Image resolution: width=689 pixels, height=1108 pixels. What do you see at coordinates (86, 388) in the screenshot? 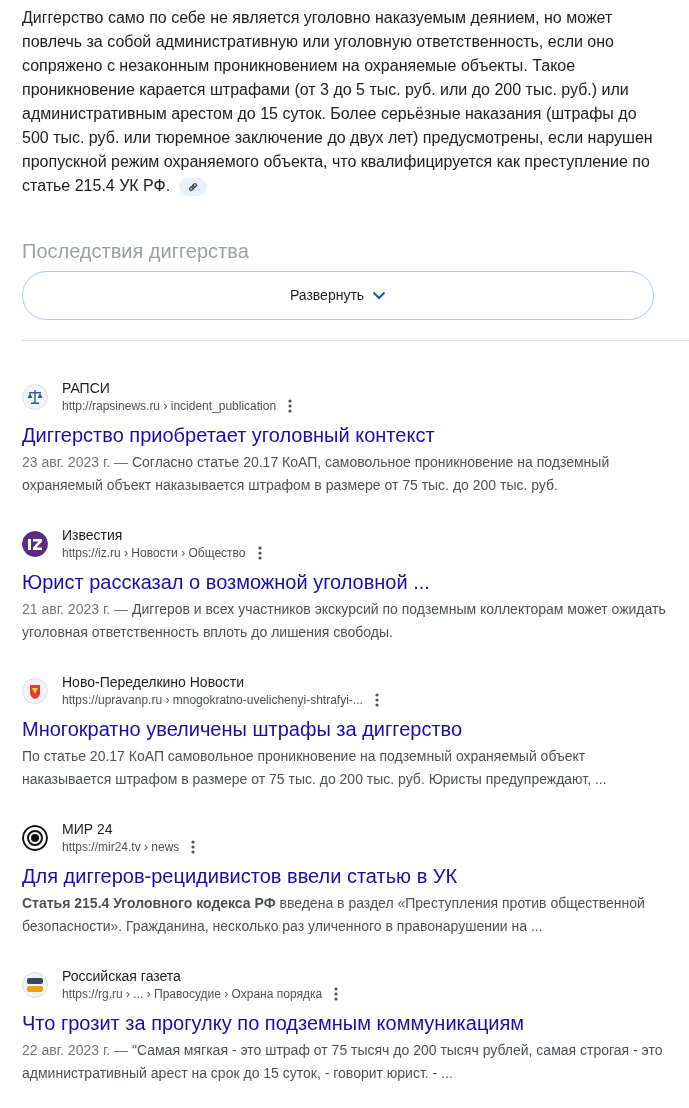
I see `site-name: РАПСИ` at bounding box center [86, 388].